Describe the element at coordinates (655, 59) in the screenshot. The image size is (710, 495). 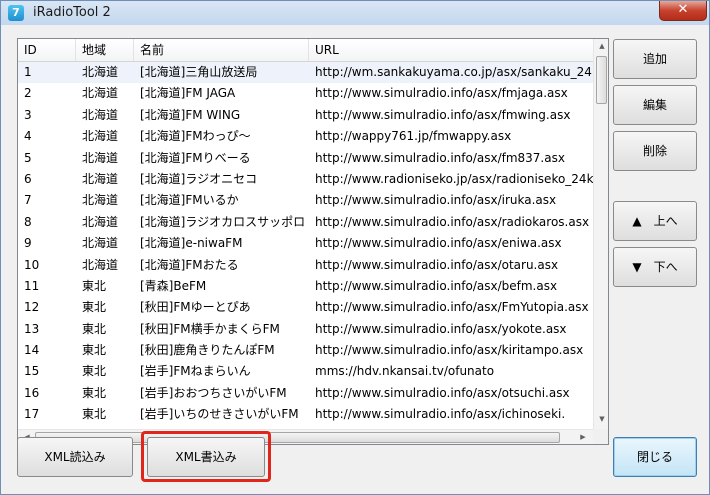
I see `add-button: 追加` at that location.